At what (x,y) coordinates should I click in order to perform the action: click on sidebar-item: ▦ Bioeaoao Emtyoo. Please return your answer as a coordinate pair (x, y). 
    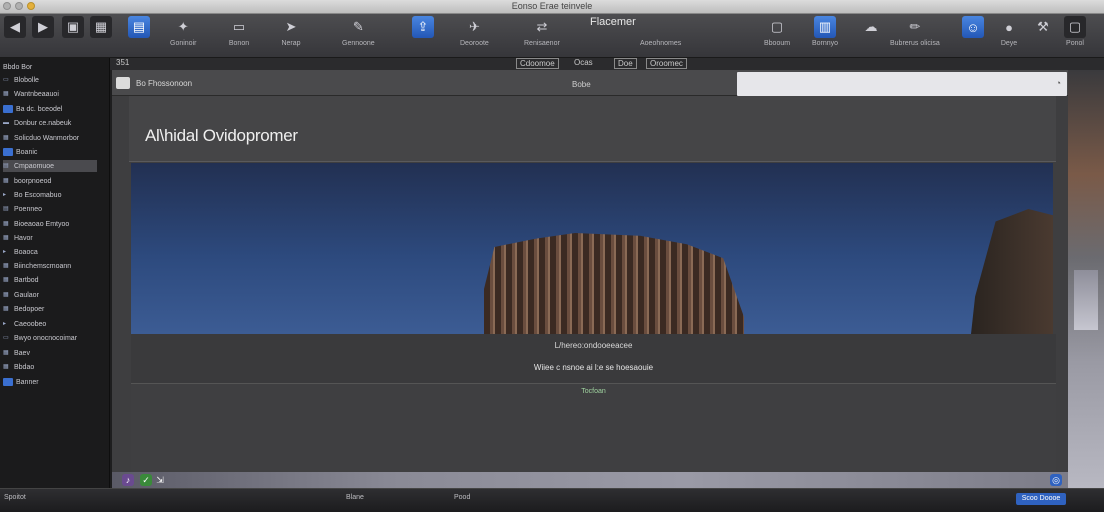
    Looking at the image, I should click on (36, 224).